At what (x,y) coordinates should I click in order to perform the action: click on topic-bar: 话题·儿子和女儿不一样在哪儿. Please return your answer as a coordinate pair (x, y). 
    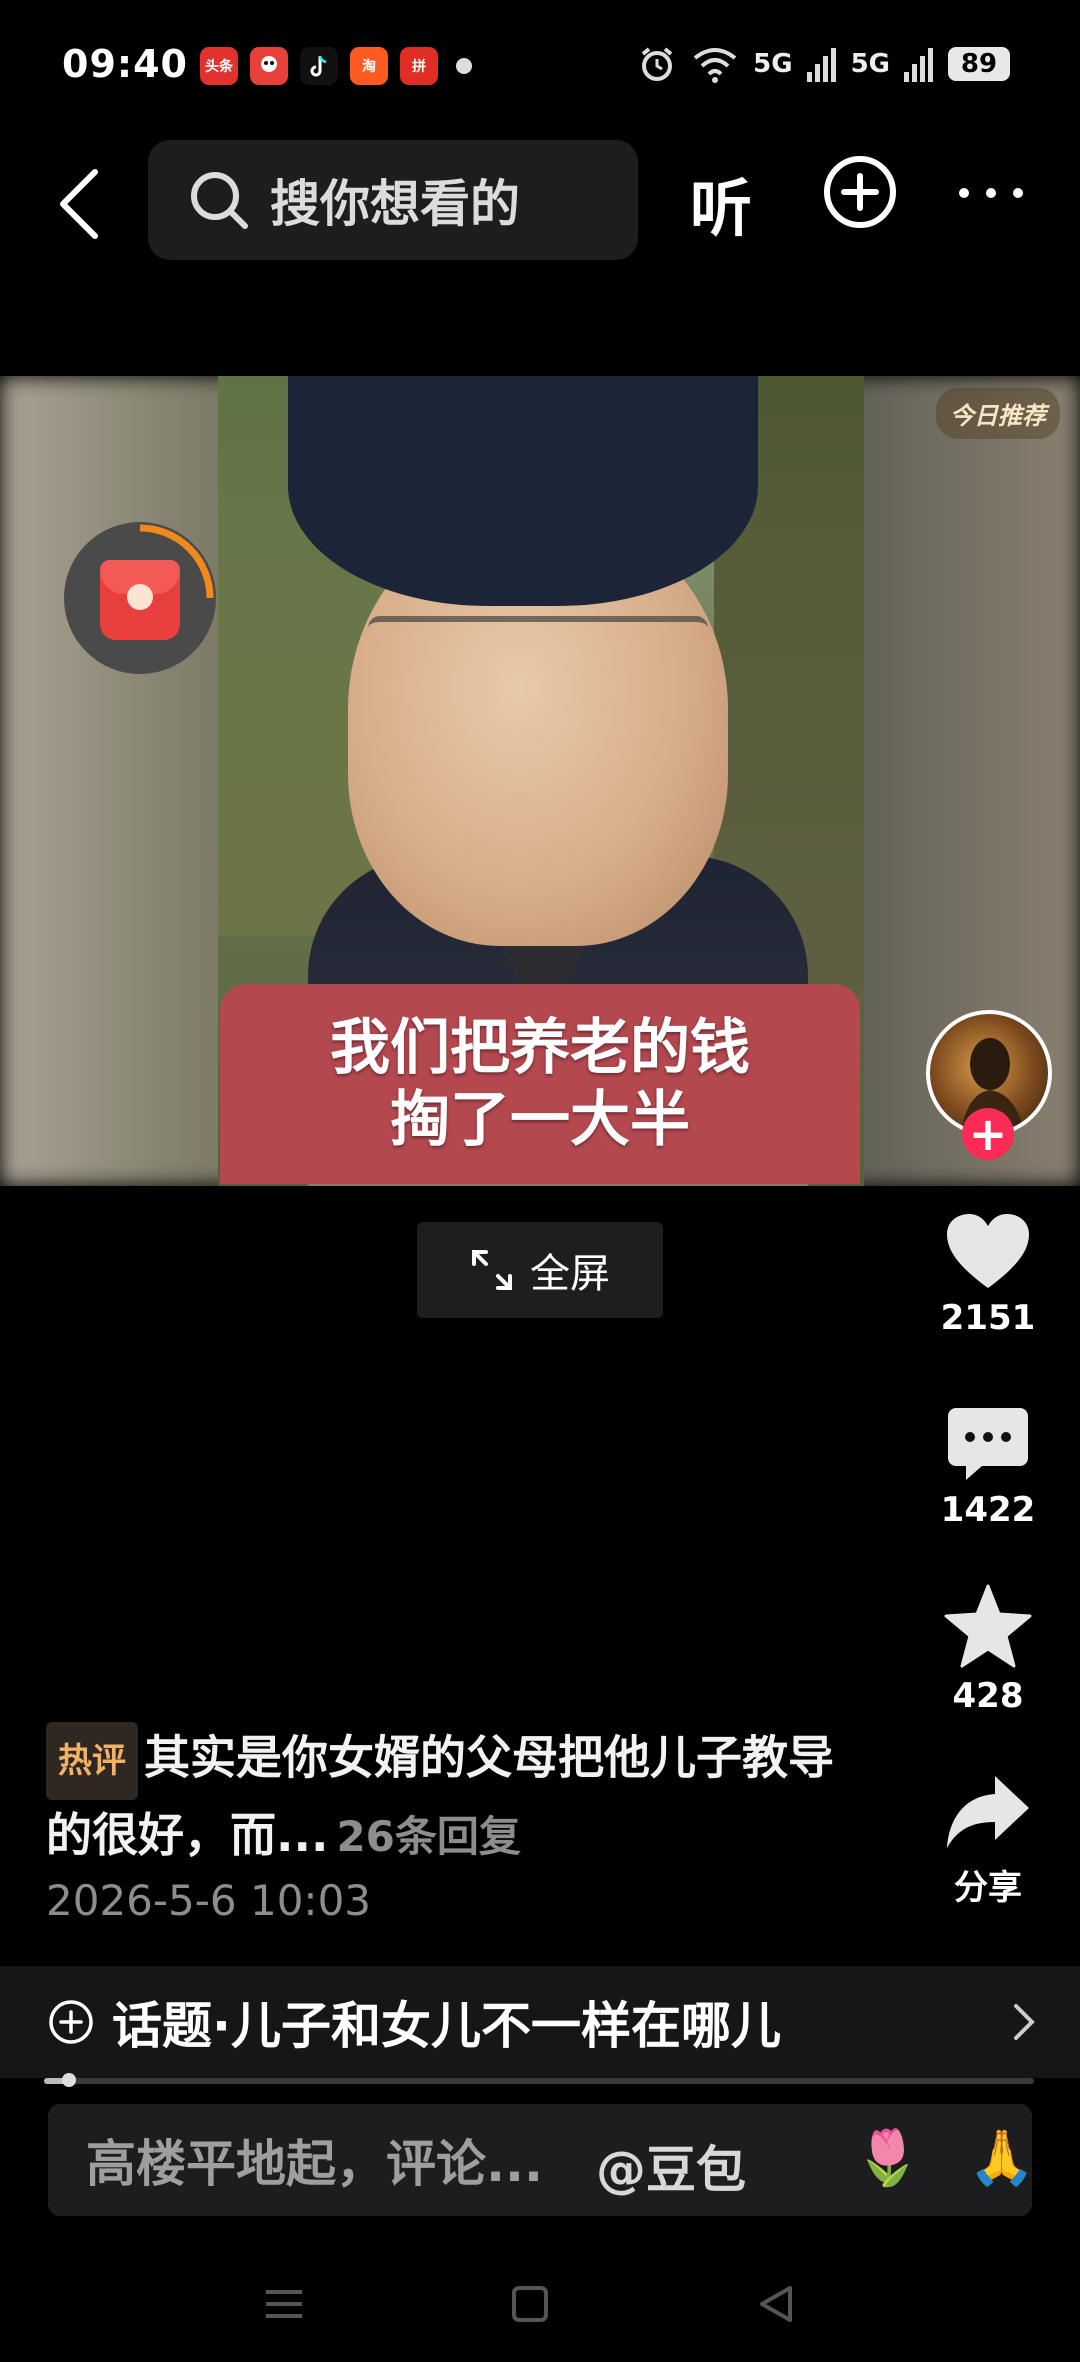
    Looking at the image, I should click on (540, 2022).